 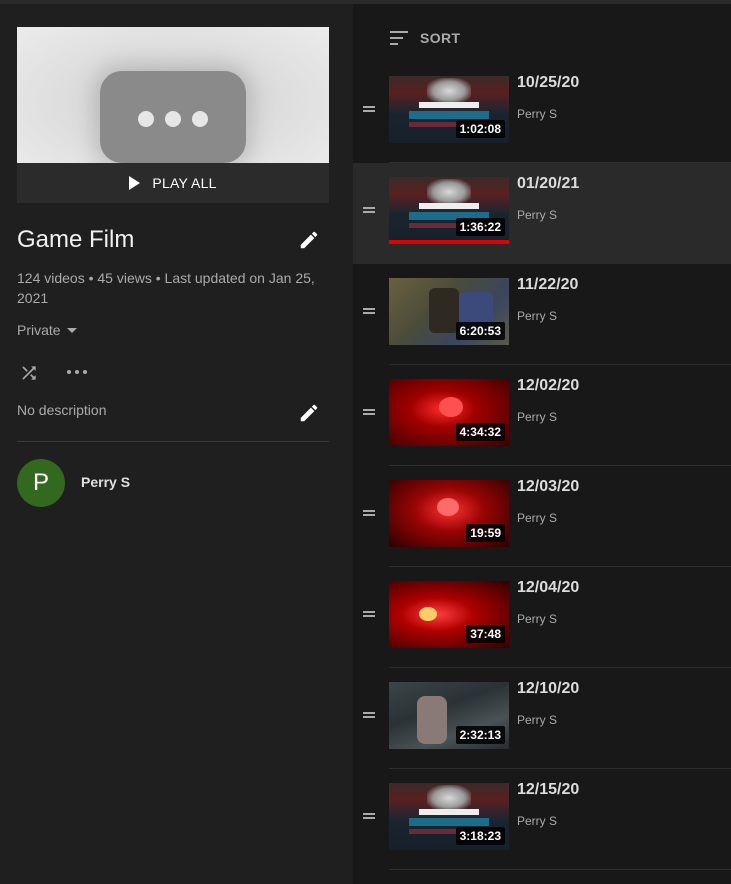 I want to click on video-duration: 37:48, so click(x=485, y=634).